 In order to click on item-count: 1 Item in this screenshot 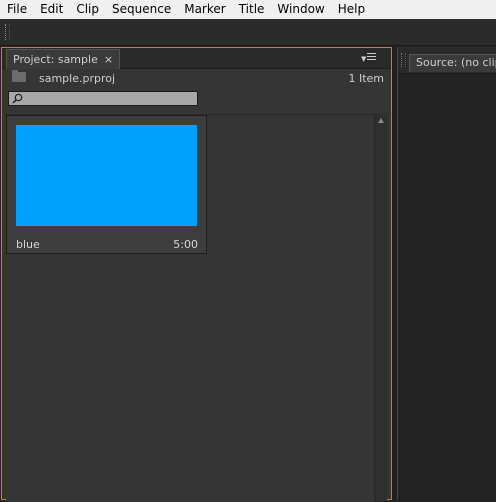, I will do `click(366, 78)`.